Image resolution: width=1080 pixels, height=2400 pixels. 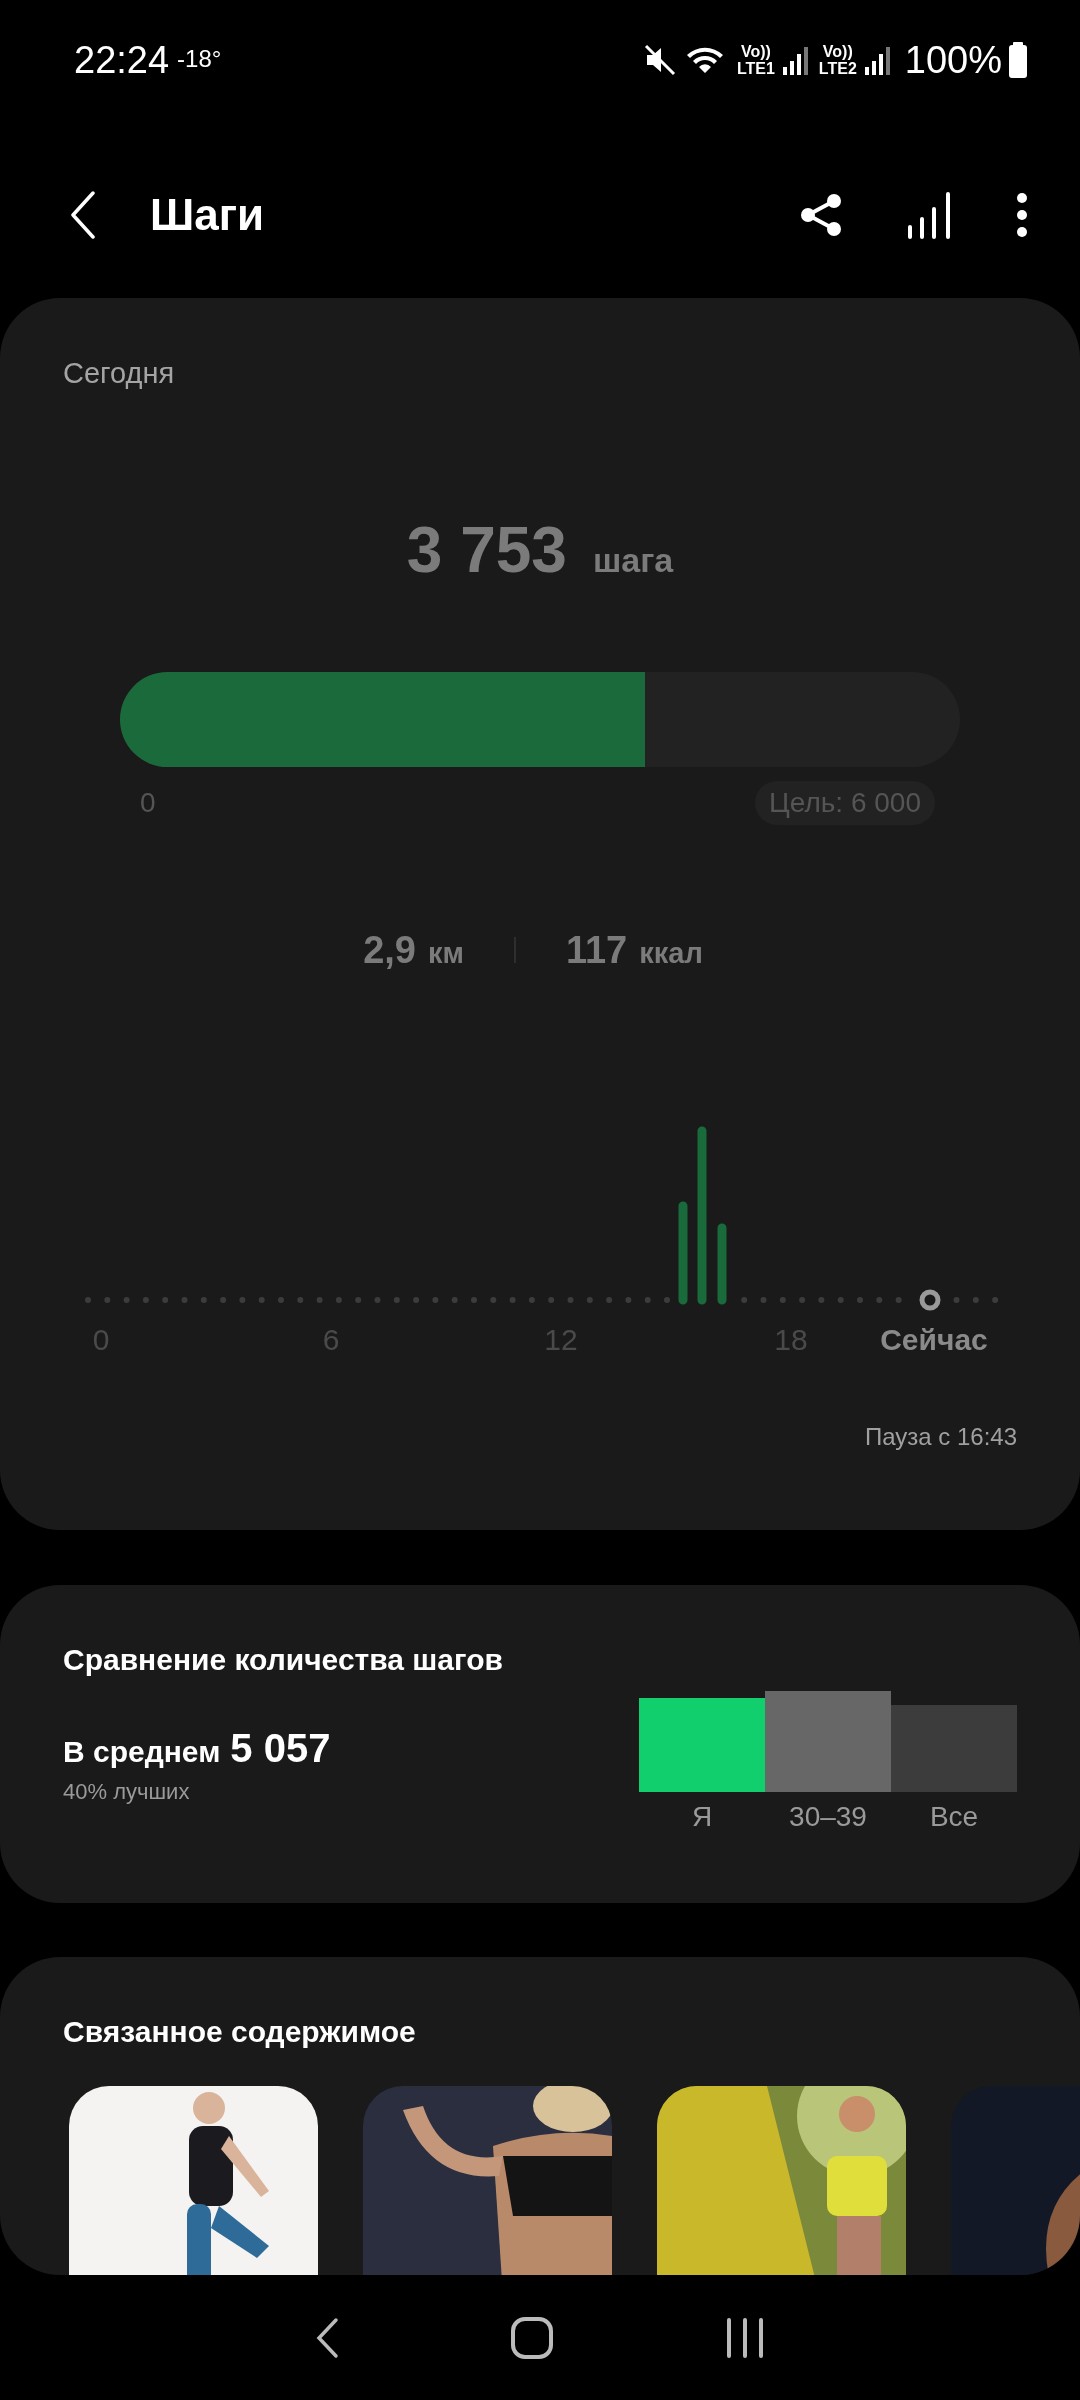 What do you see at coordinates (239, 2032) in the screenshot?
I see `section-title: Связанное содержимое` at bounding box center [239, 2032].